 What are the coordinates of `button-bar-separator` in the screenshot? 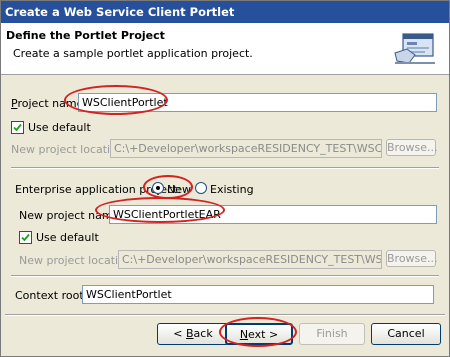 It's located at (225, 315).